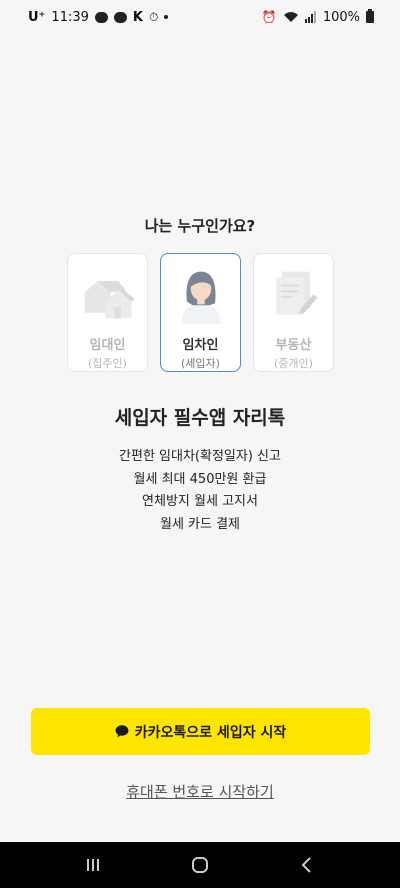 The height and width of the screenshot is (888, 400). What do you see at coordinates (109, 299) in the screenshot?
I see `houses-icon` at bounding box center [109, 299].